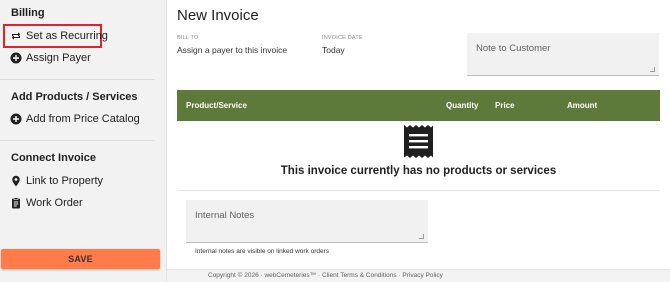  What do you see at coordinates (74, 97) in the screenshot?
I see `products-heading: Add Products / Services` at bounding box center [74, 97].